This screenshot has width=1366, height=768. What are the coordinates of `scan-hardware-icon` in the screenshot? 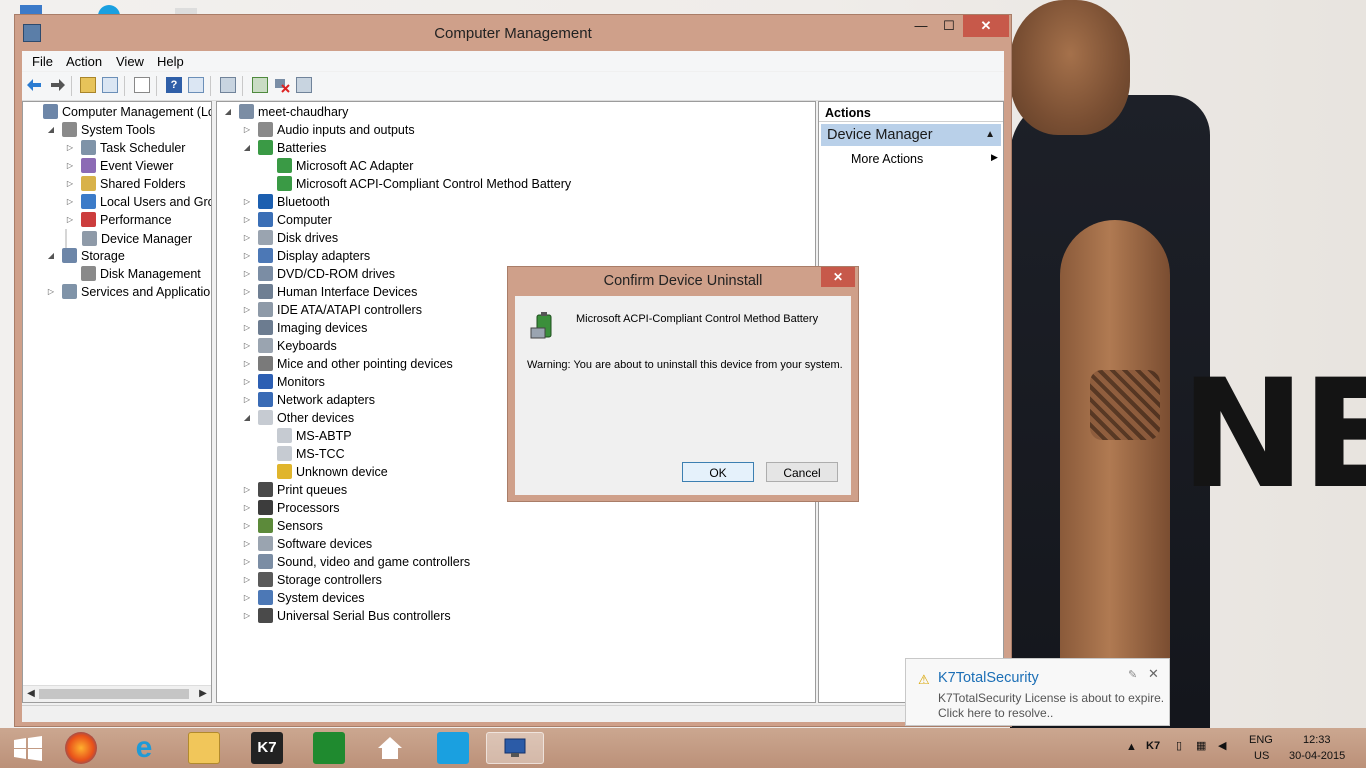 It's located at (228, 85).